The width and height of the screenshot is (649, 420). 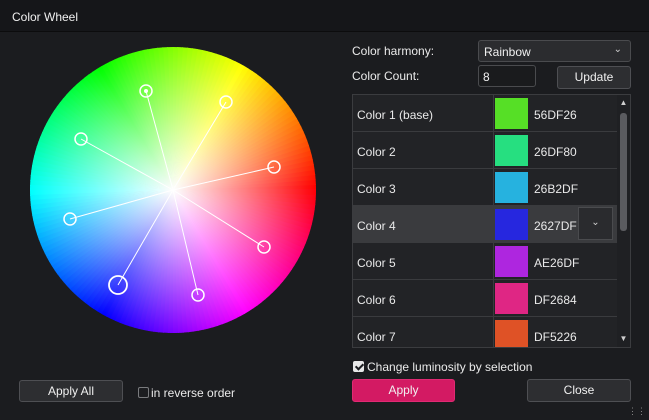 I want to click on apply-all-button-label: Apply All, so click(x=71, y=391).